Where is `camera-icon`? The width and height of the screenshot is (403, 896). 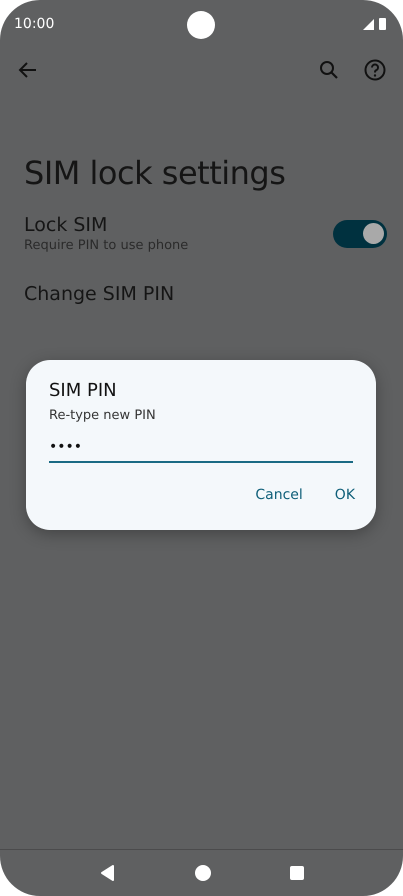
camera-icon is located at coordinates (201, 25).